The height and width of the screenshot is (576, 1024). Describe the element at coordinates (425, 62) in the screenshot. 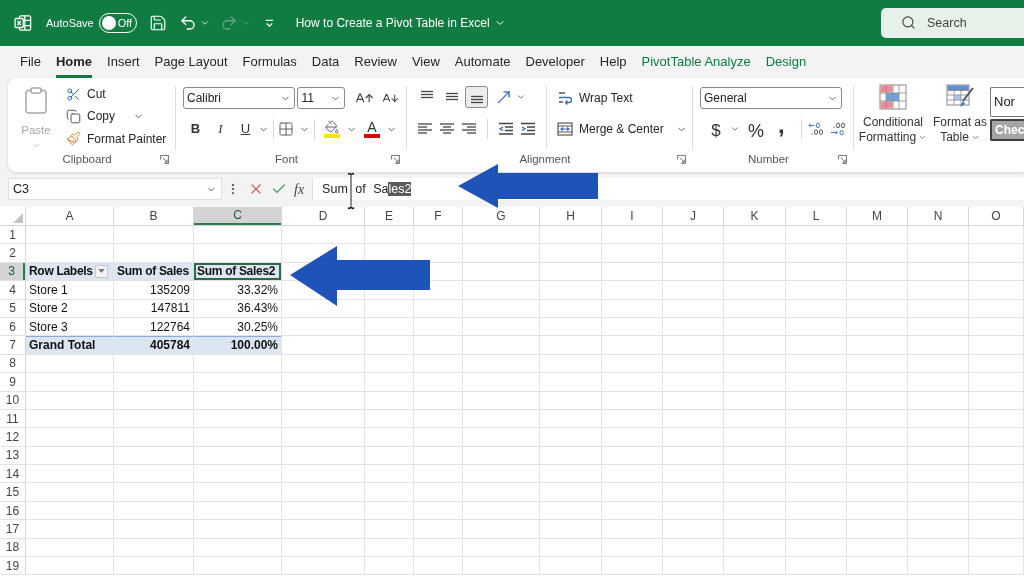

I see `menu-tab: View` at that location.